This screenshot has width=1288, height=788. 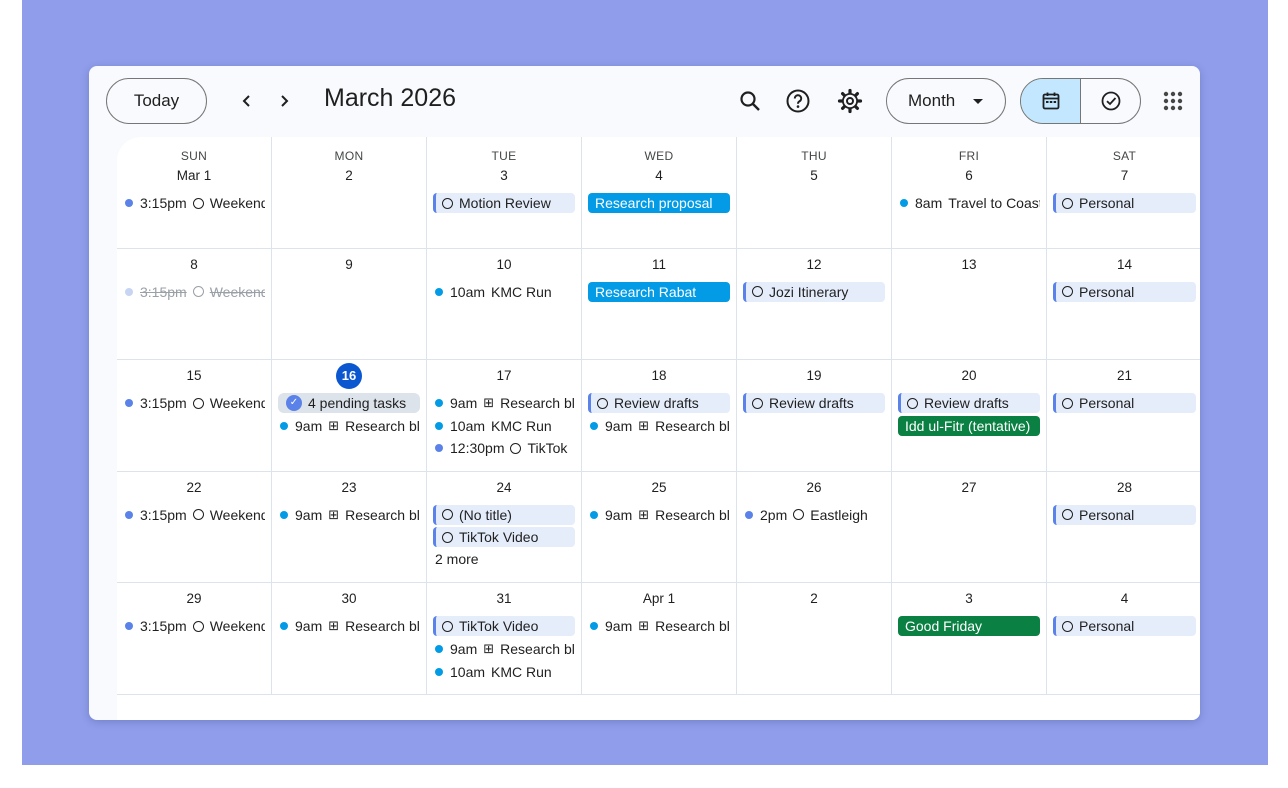 What do you see at coordinates (504, 514) in the screenshot?
I see `task-chip: (No title)` at bounding box center [504, 514].